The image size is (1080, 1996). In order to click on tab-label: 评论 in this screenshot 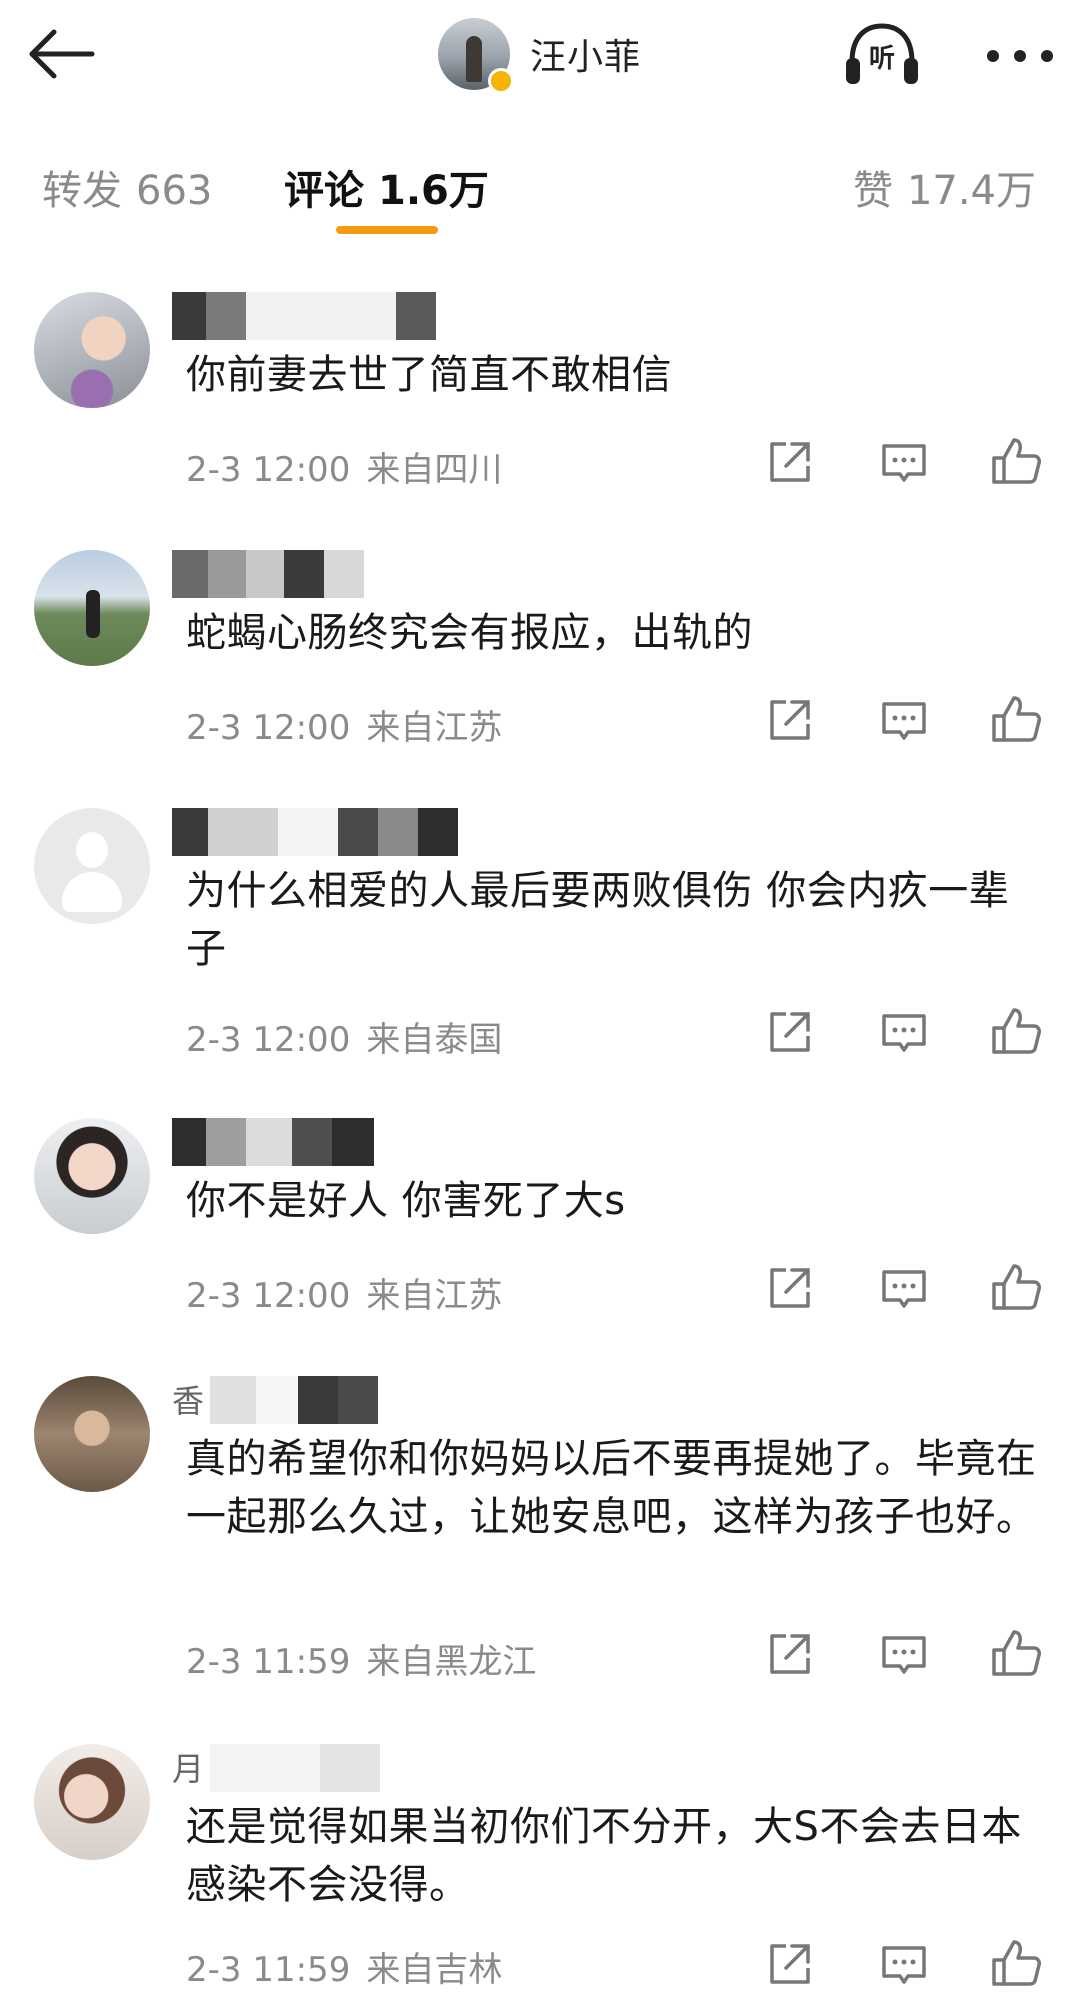, I will do `click(324, 191)`.